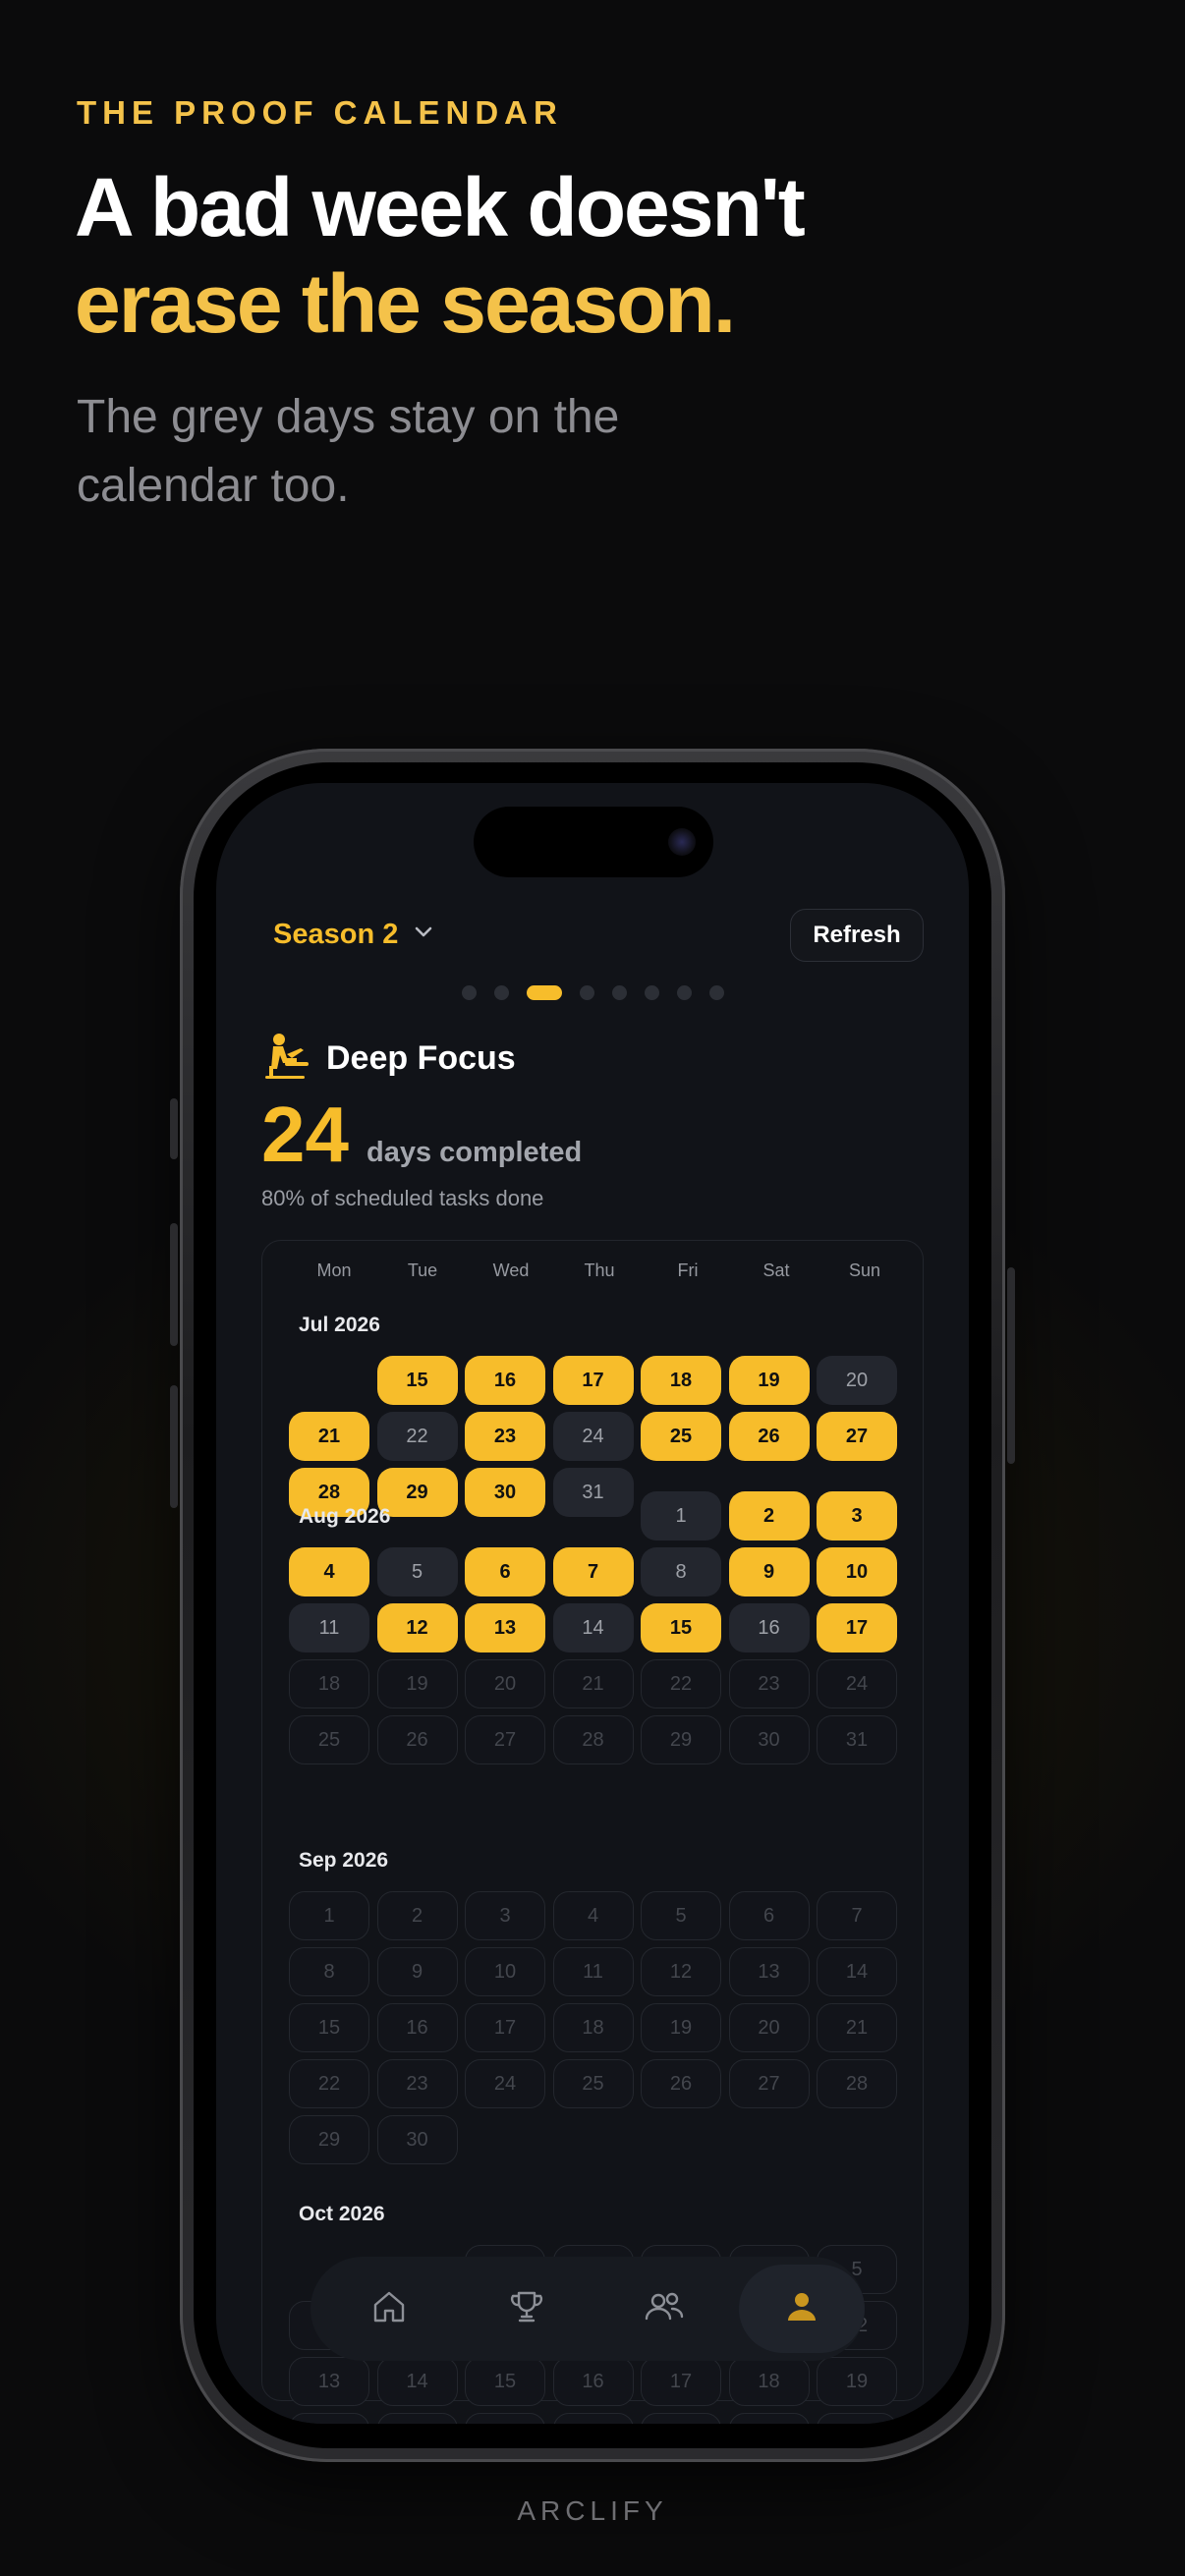  Describe the element at coordinates (329, 1436) in the screenshot. I see `day-cell-done: 21` at that location.